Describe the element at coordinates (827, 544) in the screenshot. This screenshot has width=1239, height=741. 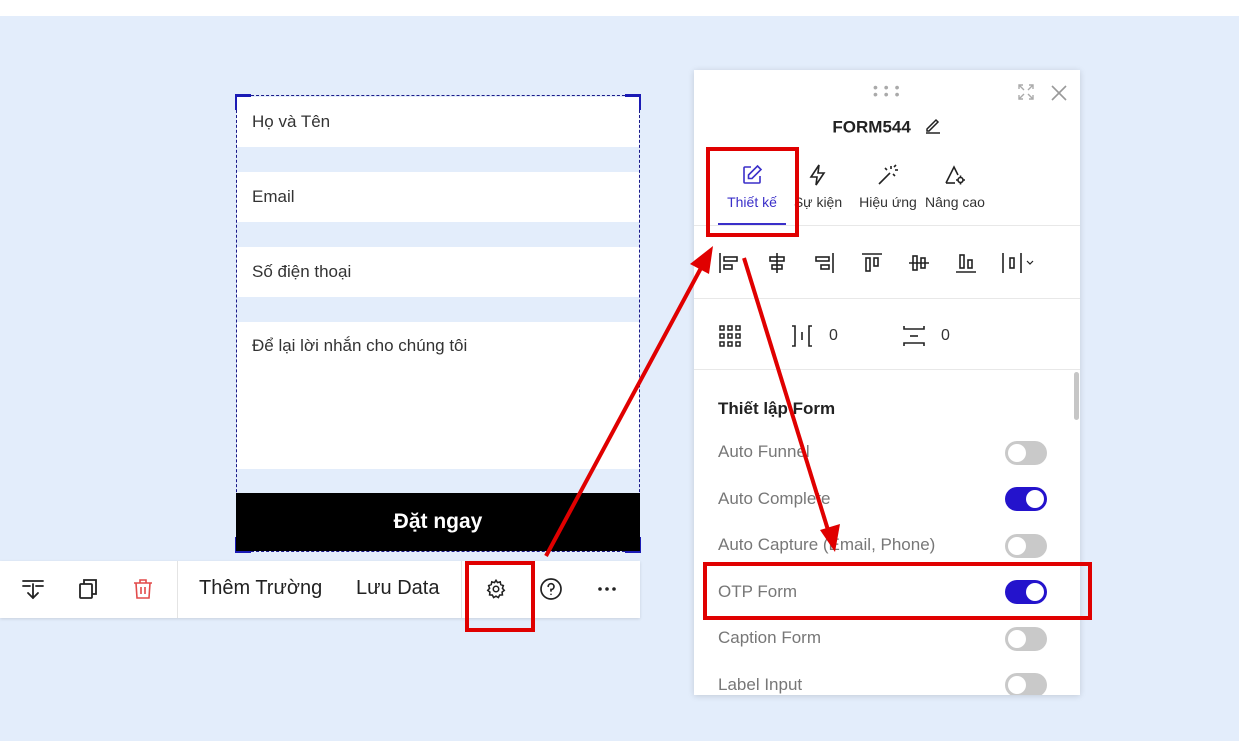
I see `option-label: Auto Capture (Email, Phone)` at that location.